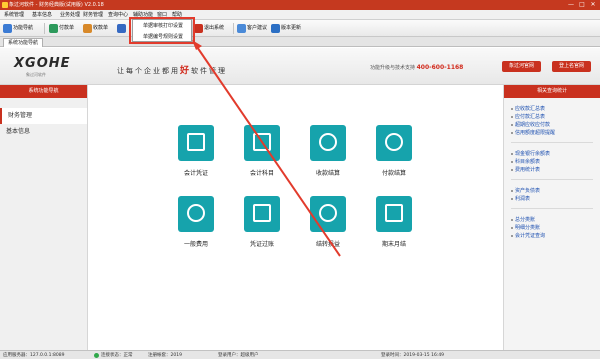  Describe the element at coordinates (393, 173) in the screenshot. I see `func-label: 付款结算` at that location.